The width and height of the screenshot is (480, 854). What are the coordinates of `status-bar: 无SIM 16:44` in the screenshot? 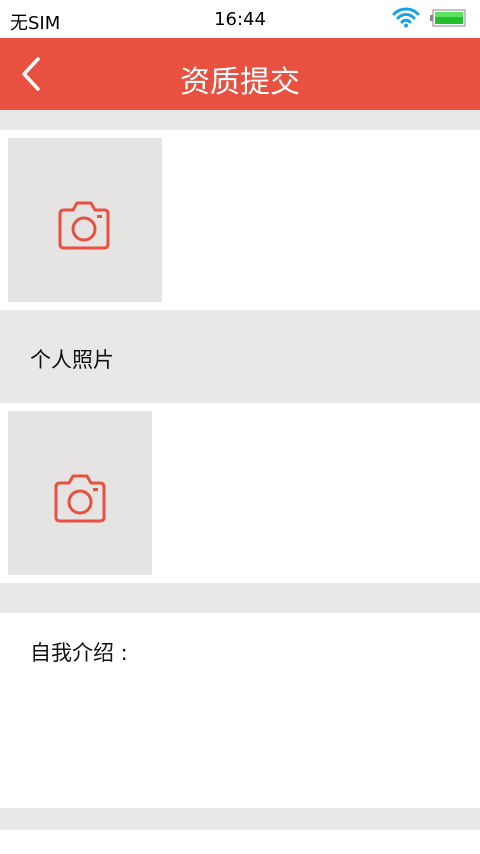 It's located at (240, 19).